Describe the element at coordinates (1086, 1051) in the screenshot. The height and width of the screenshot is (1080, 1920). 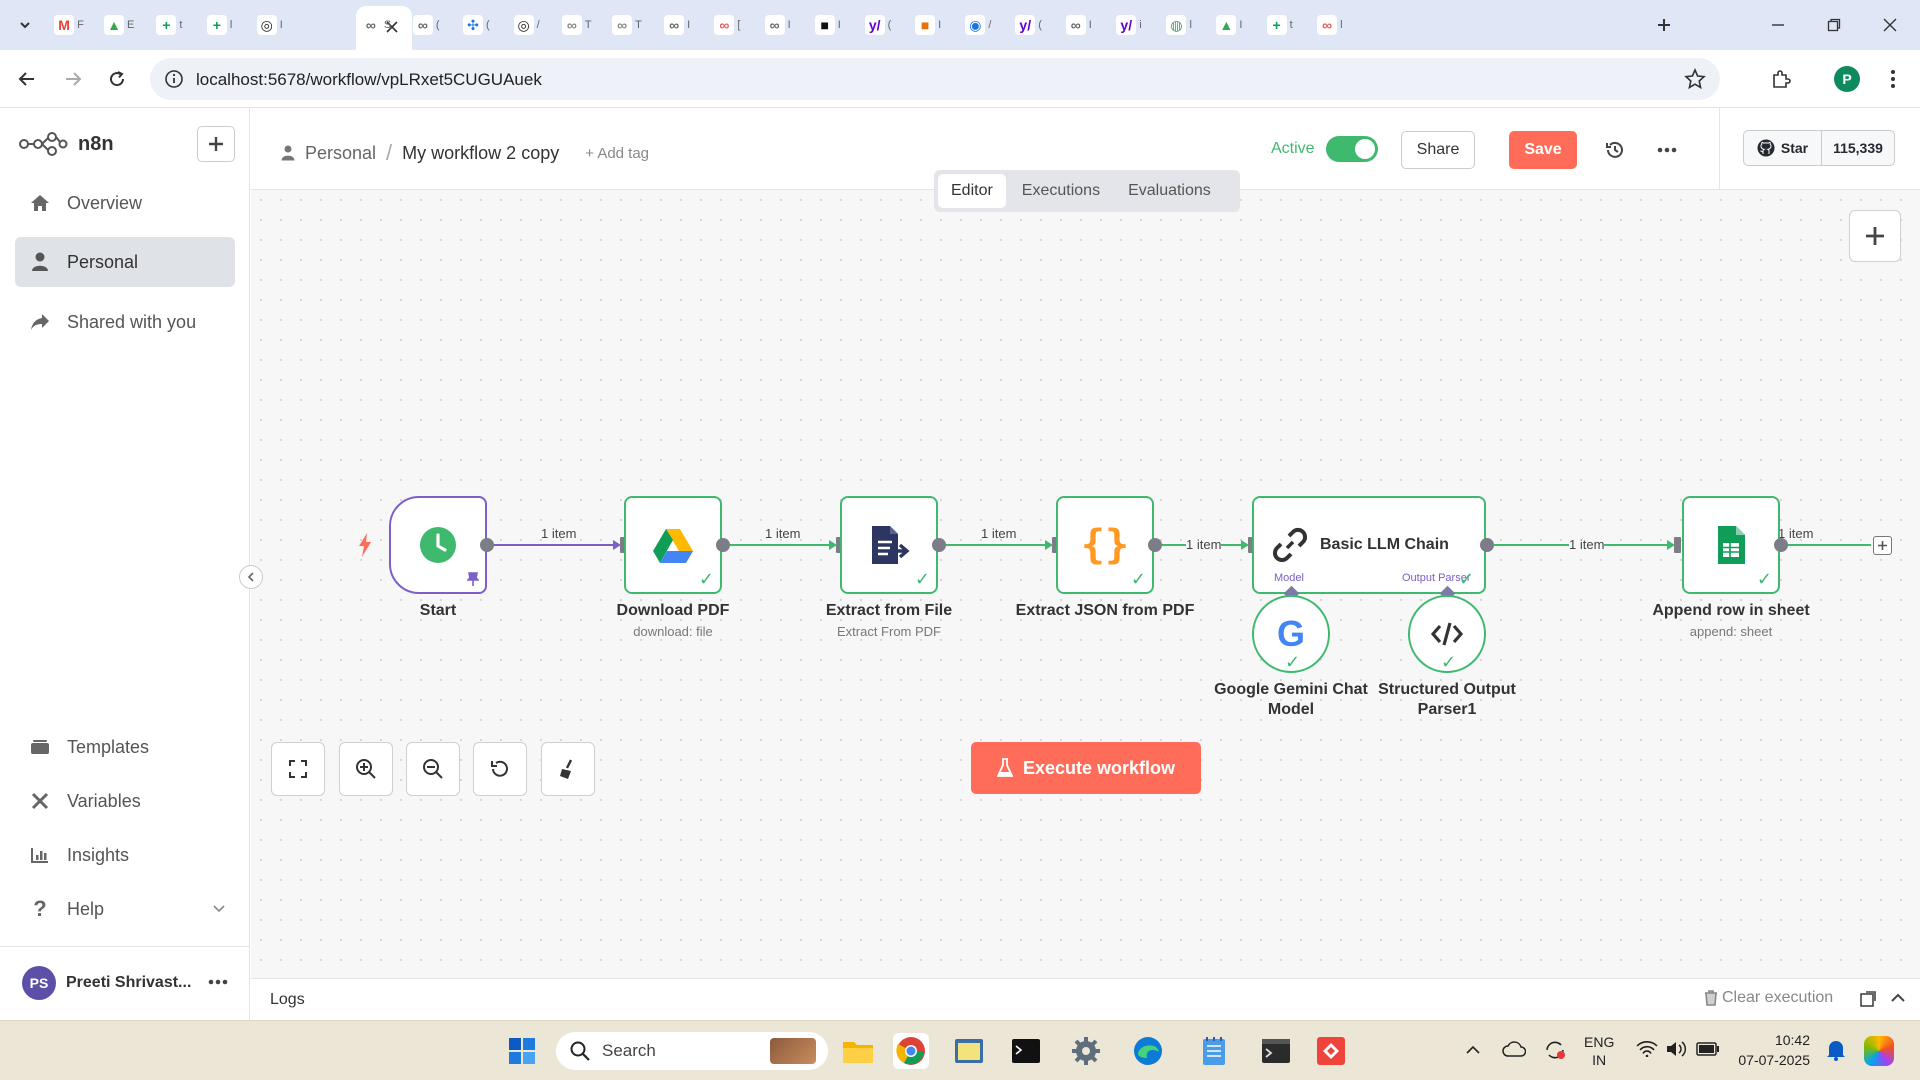
I see `settings-icon` at that location.